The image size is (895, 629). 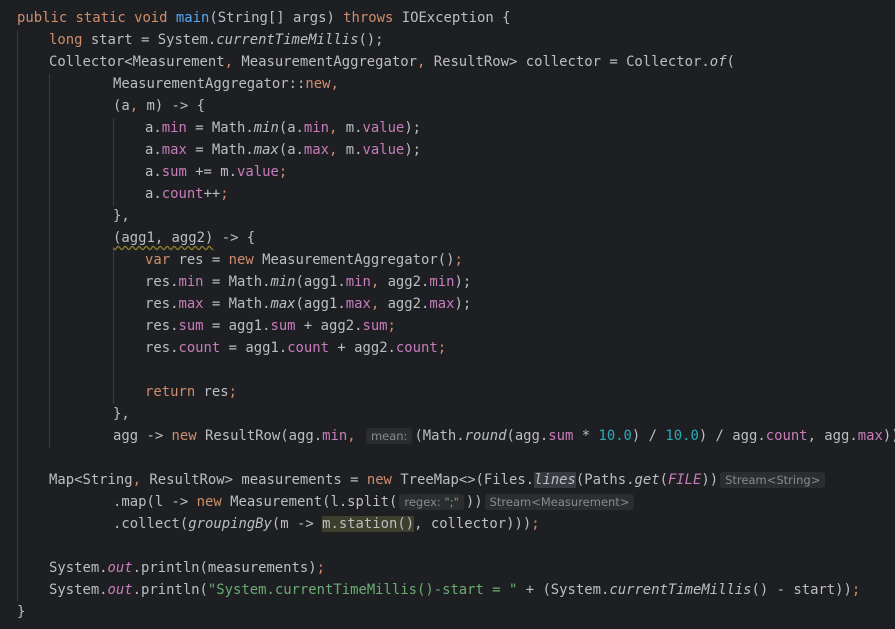 What do you see at coordinates (120, 568) in the screenshot?
I see `code-token: out` at bounding box center [120, 568].